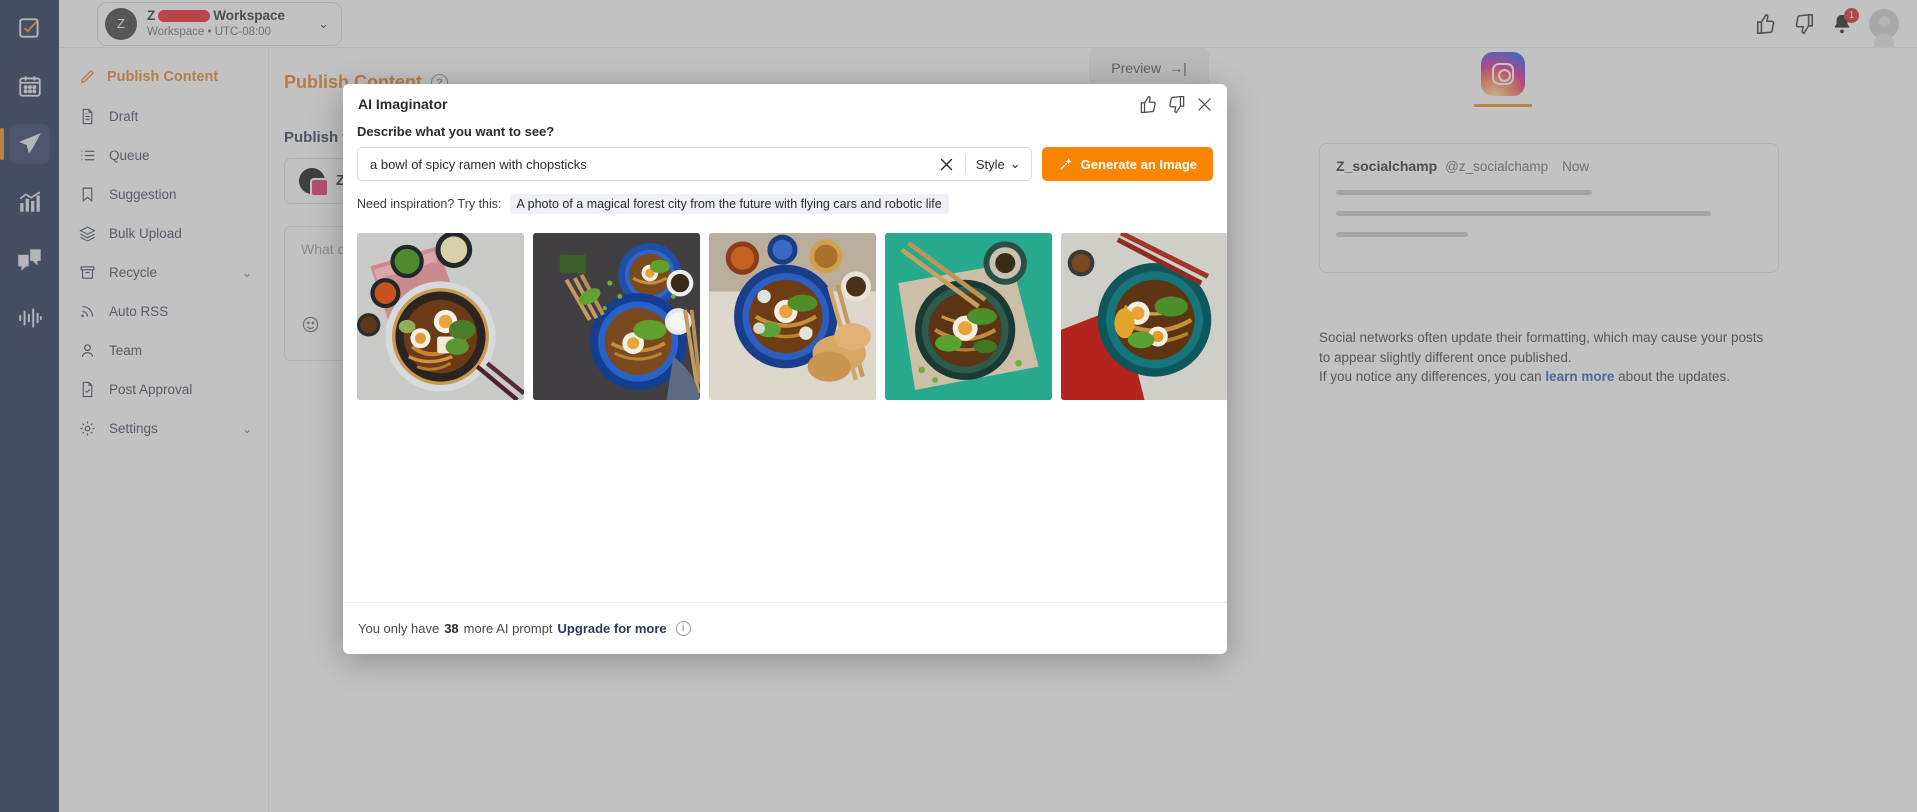  I want to click on notifications-button: 1, so click(1845, 21).